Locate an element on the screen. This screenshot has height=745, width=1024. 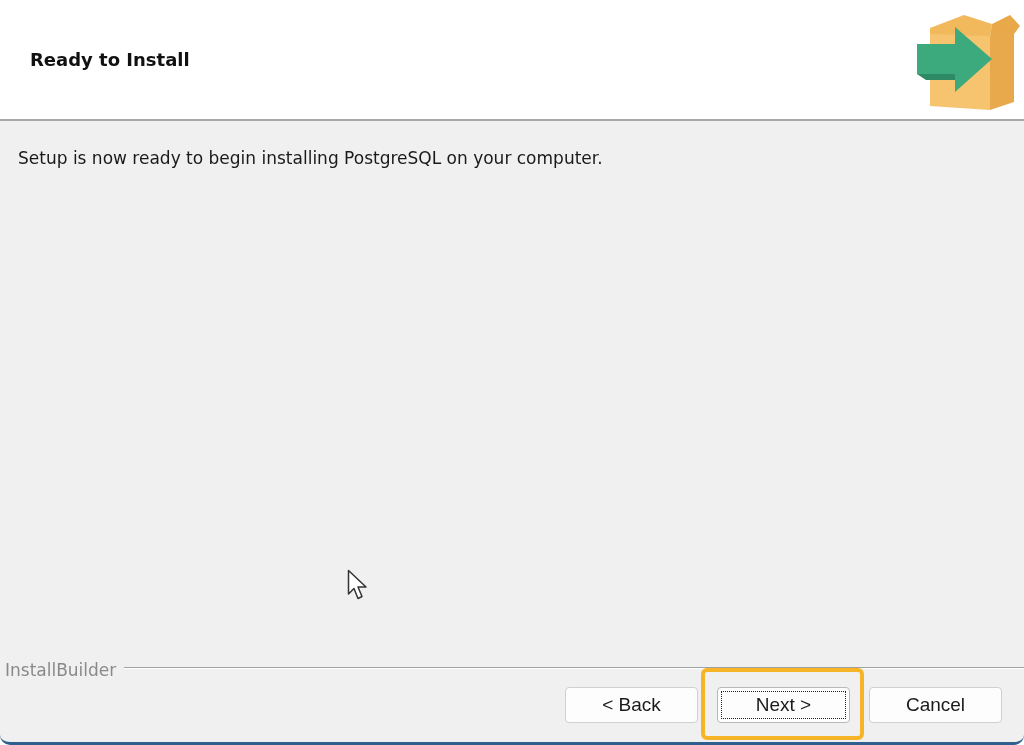
installer-brand-label: InstallBuilder is located at coordinates (60, 670).